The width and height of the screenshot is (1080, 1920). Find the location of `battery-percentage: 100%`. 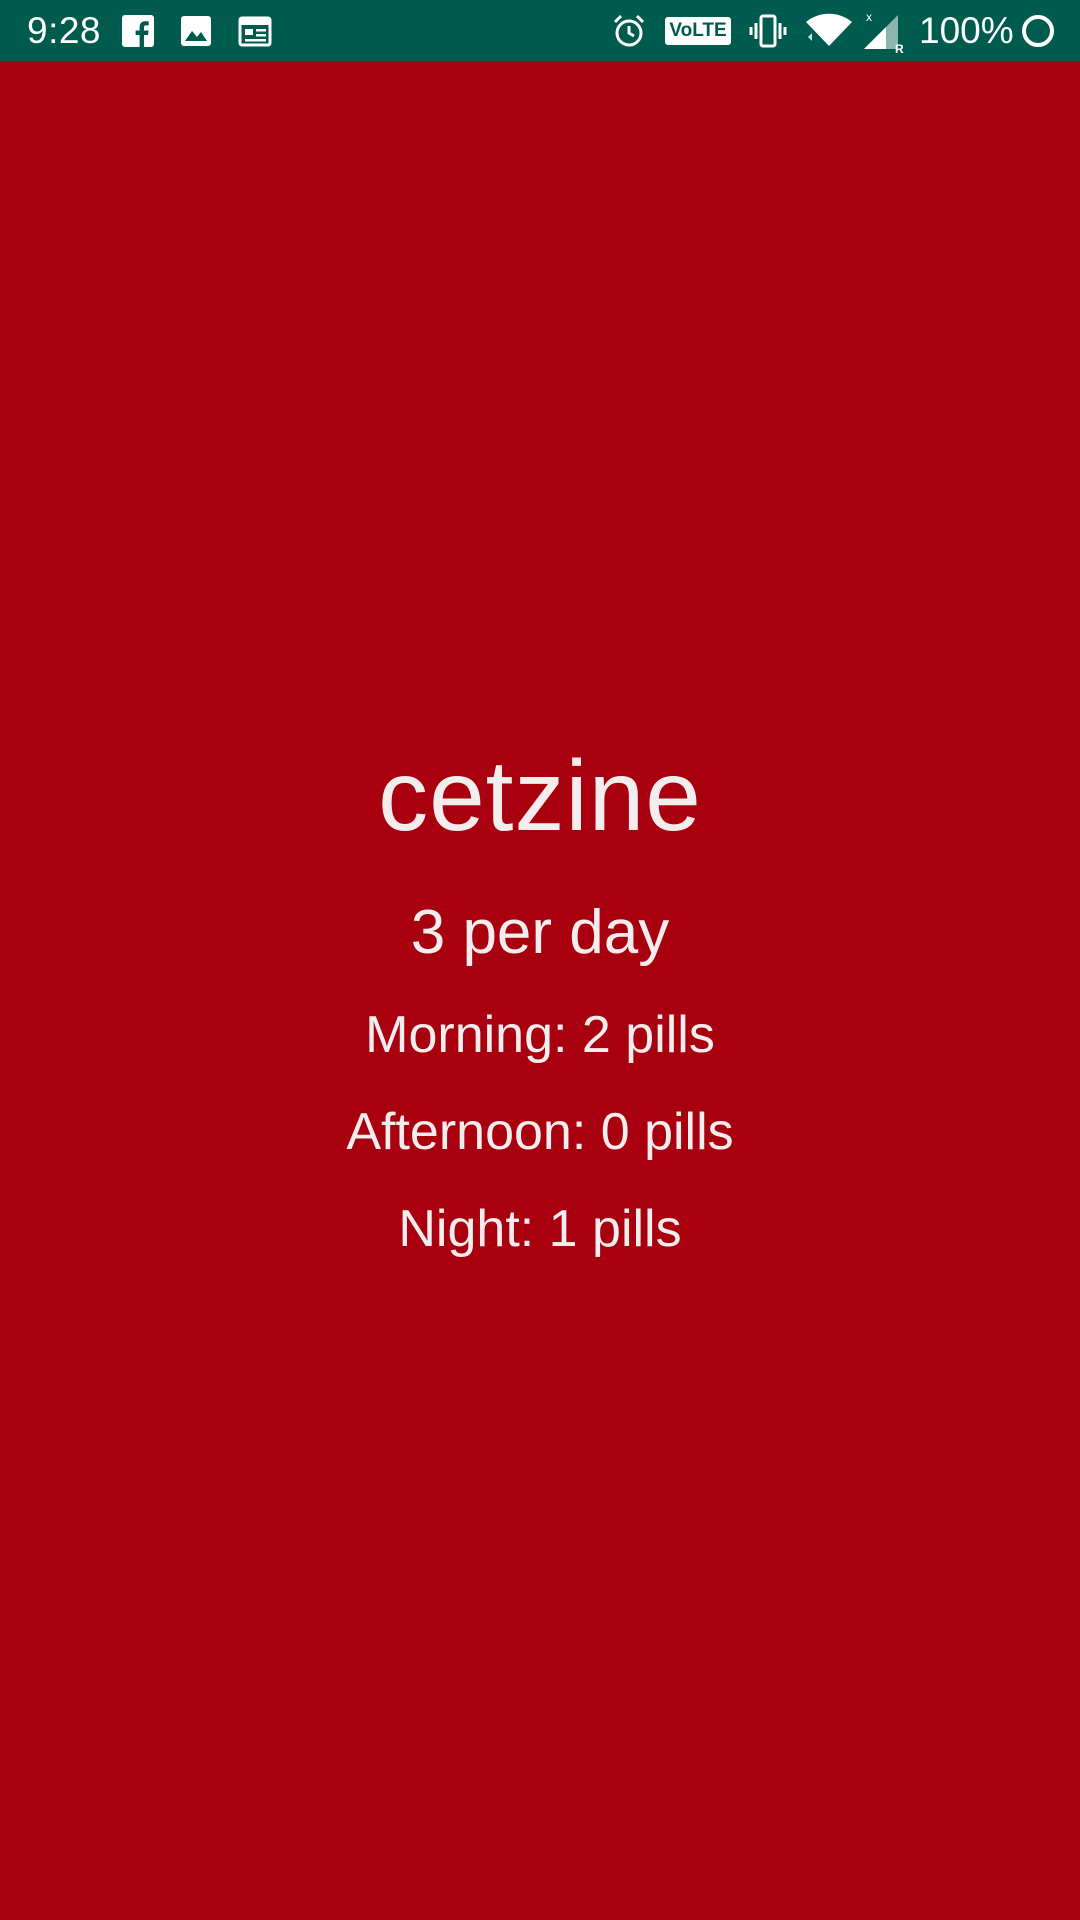

battery-percentage: 100% is located at coordinates (966, 30).